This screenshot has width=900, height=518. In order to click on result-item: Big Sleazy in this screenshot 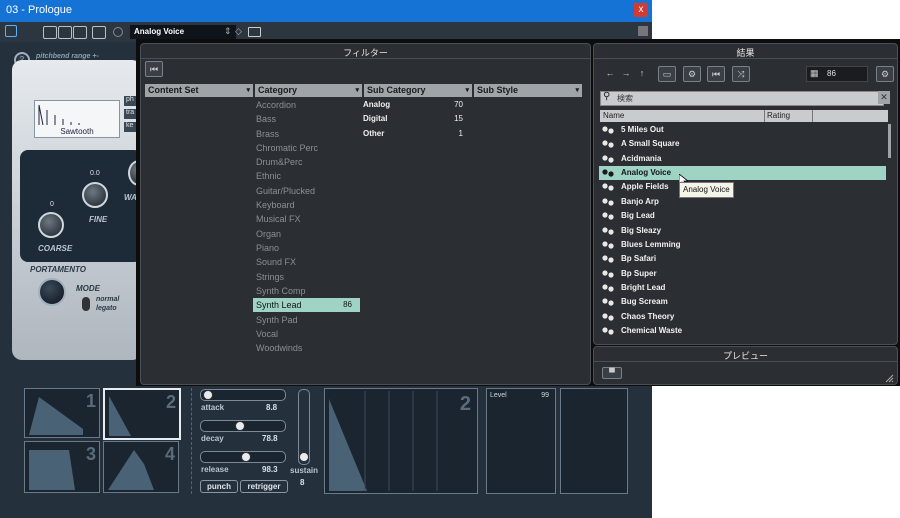, I will do `click(742, 231)`.